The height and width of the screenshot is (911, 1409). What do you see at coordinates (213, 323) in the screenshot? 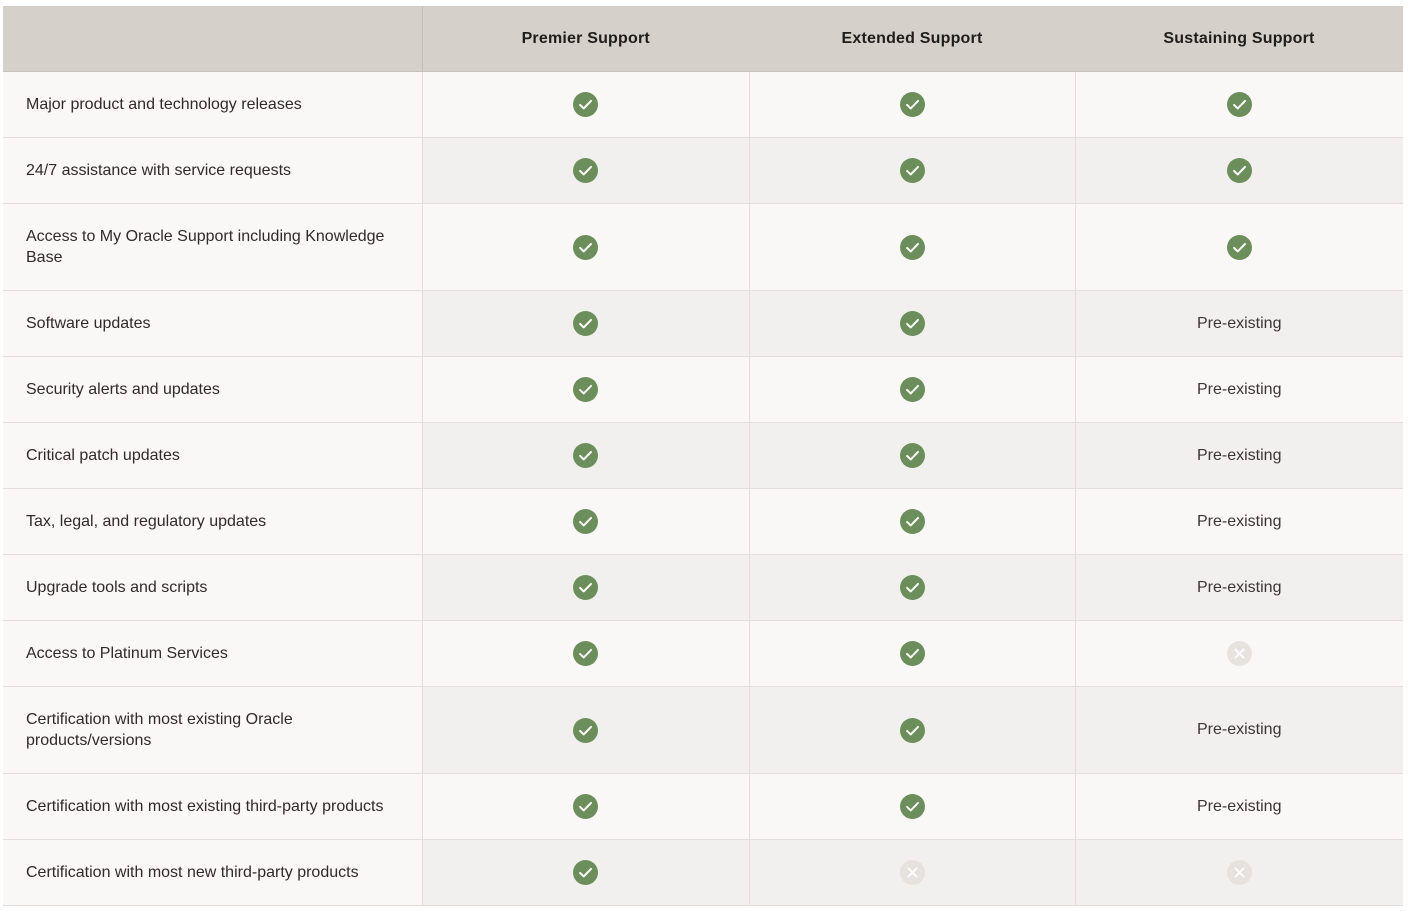
I see `feature-label: Software updates` at bounding box center [213, 323].